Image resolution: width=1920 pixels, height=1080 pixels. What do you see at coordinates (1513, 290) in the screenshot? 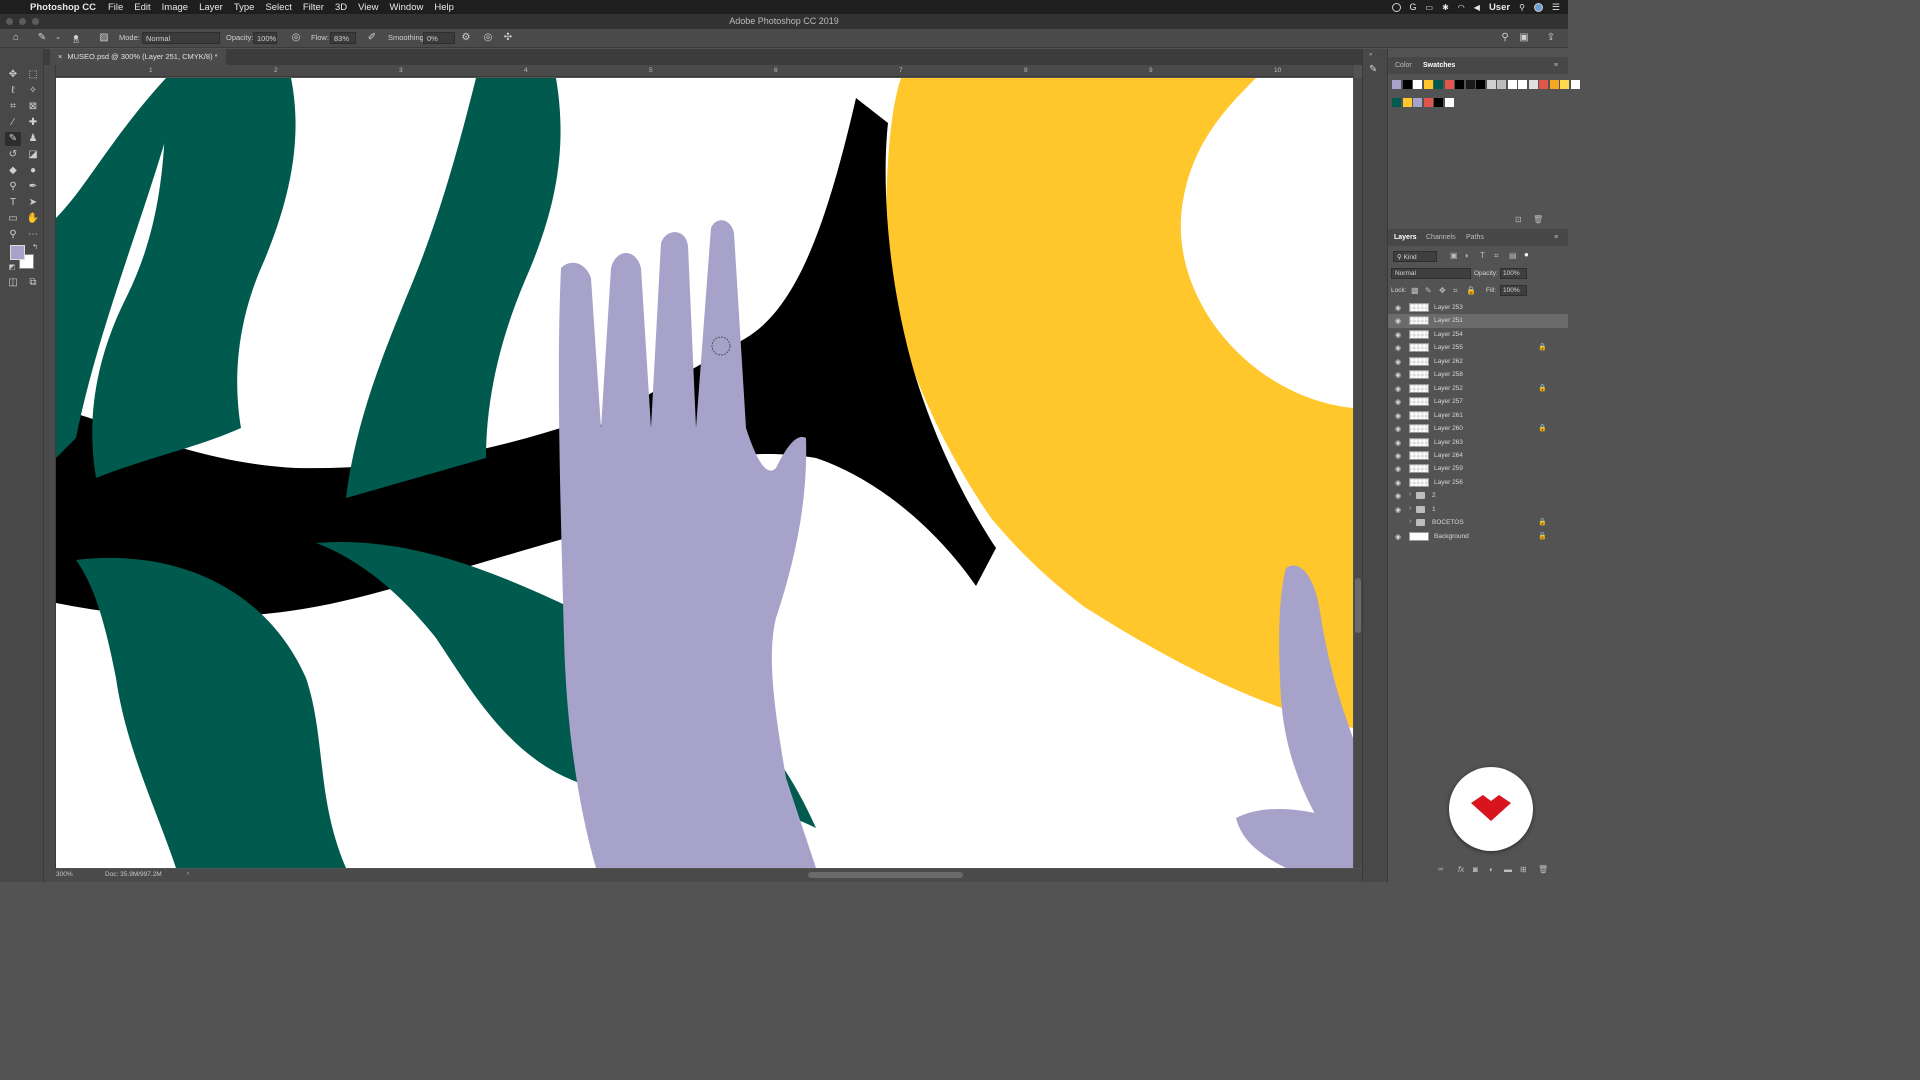
I see `layer-fill-input: 100%` at bounding box center [1513, 290].